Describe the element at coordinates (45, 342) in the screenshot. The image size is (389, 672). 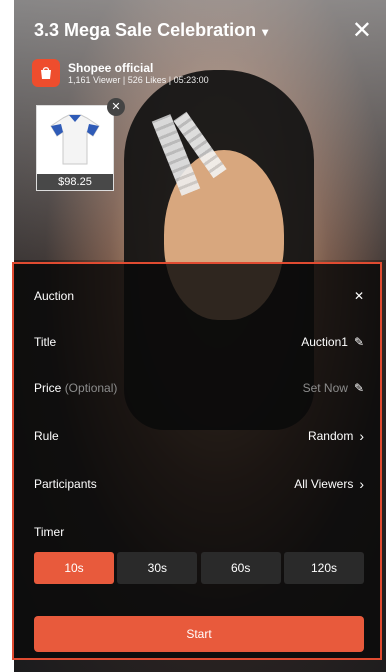
I see `title-label: Title` at that location.